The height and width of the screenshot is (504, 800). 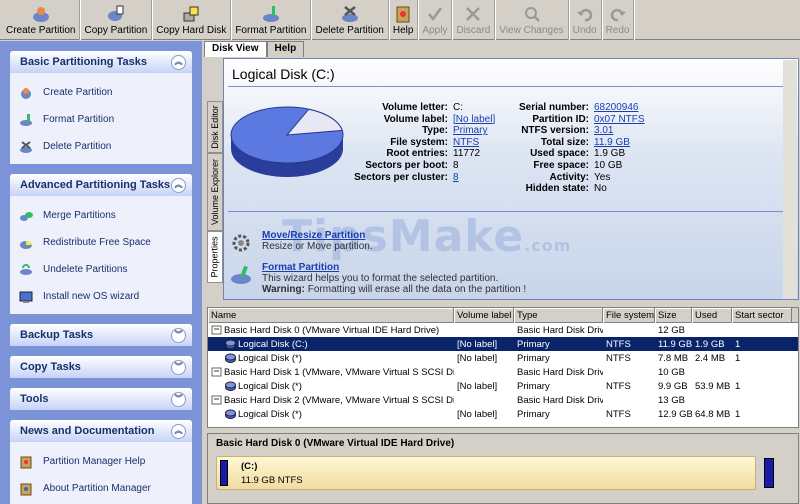 I want to click on table-cell: 10 GB, so click(x=671, y=372).